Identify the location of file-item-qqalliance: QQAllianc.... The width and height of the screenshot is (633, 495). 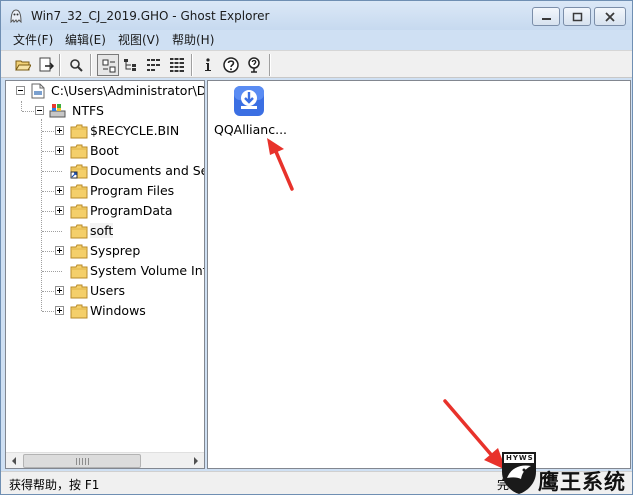
(249, 112).